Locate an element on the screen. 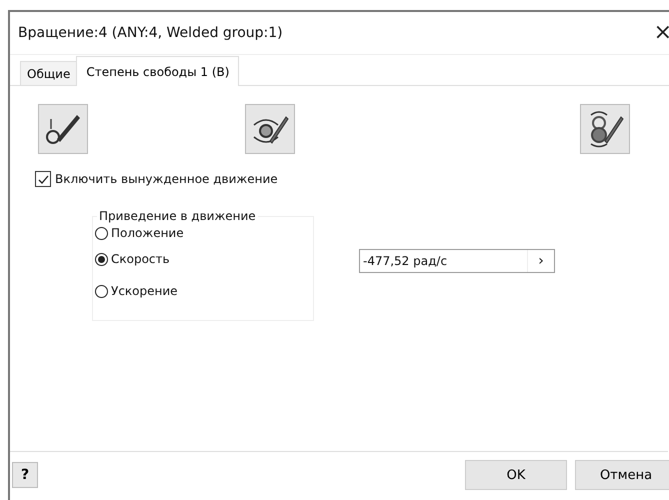  value-field: -477,52 рад/с › is located at coordinates (457, 261).